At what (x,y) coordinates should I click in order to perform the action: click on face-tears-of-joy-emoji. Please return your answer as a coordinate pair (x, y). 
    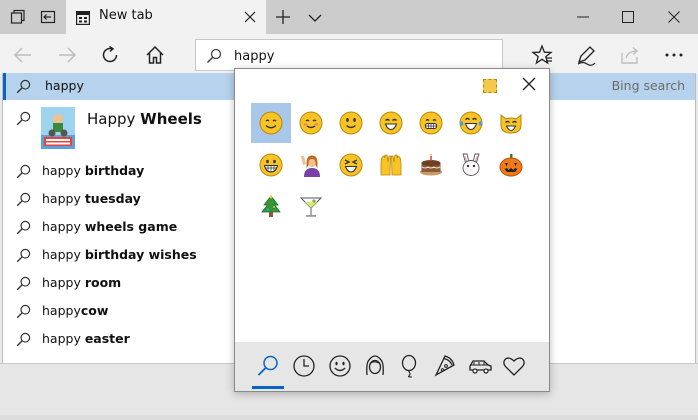
    Looking at the image, I should click on (471, 123).